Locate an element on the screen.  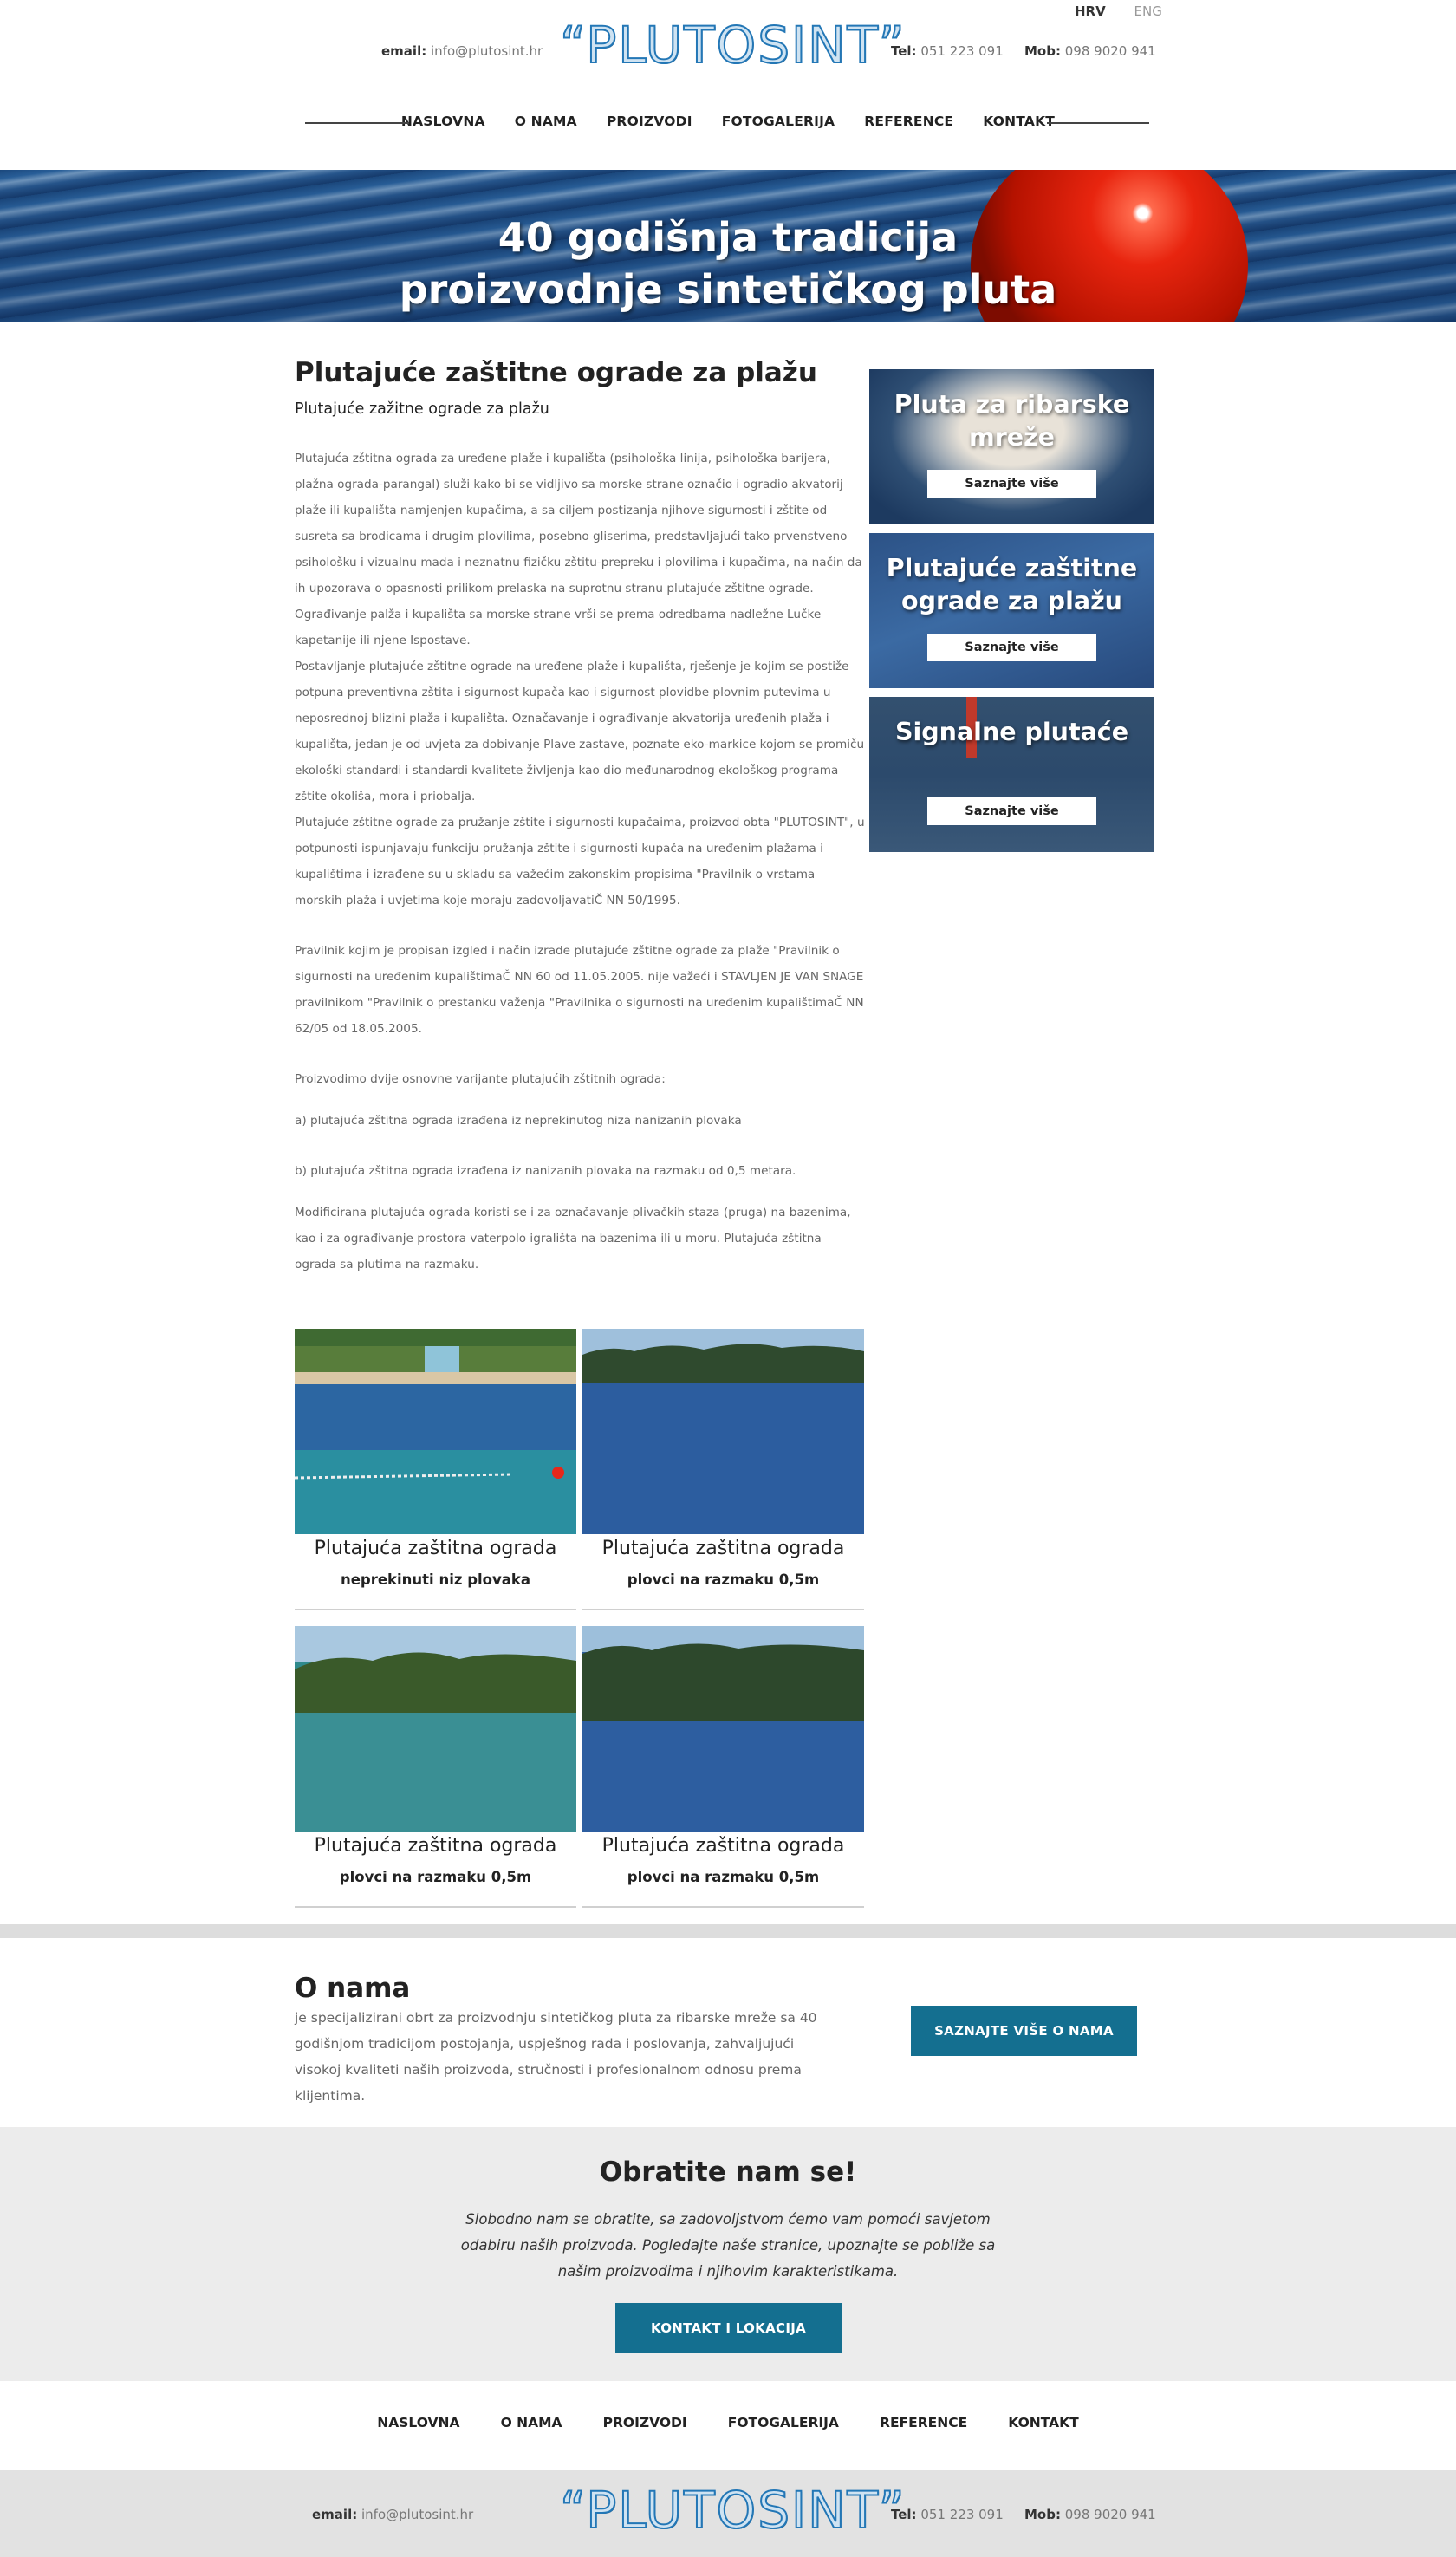
contact-location-button: KONTAKT I LOKACIJA is located at coordinates (728, 2328).